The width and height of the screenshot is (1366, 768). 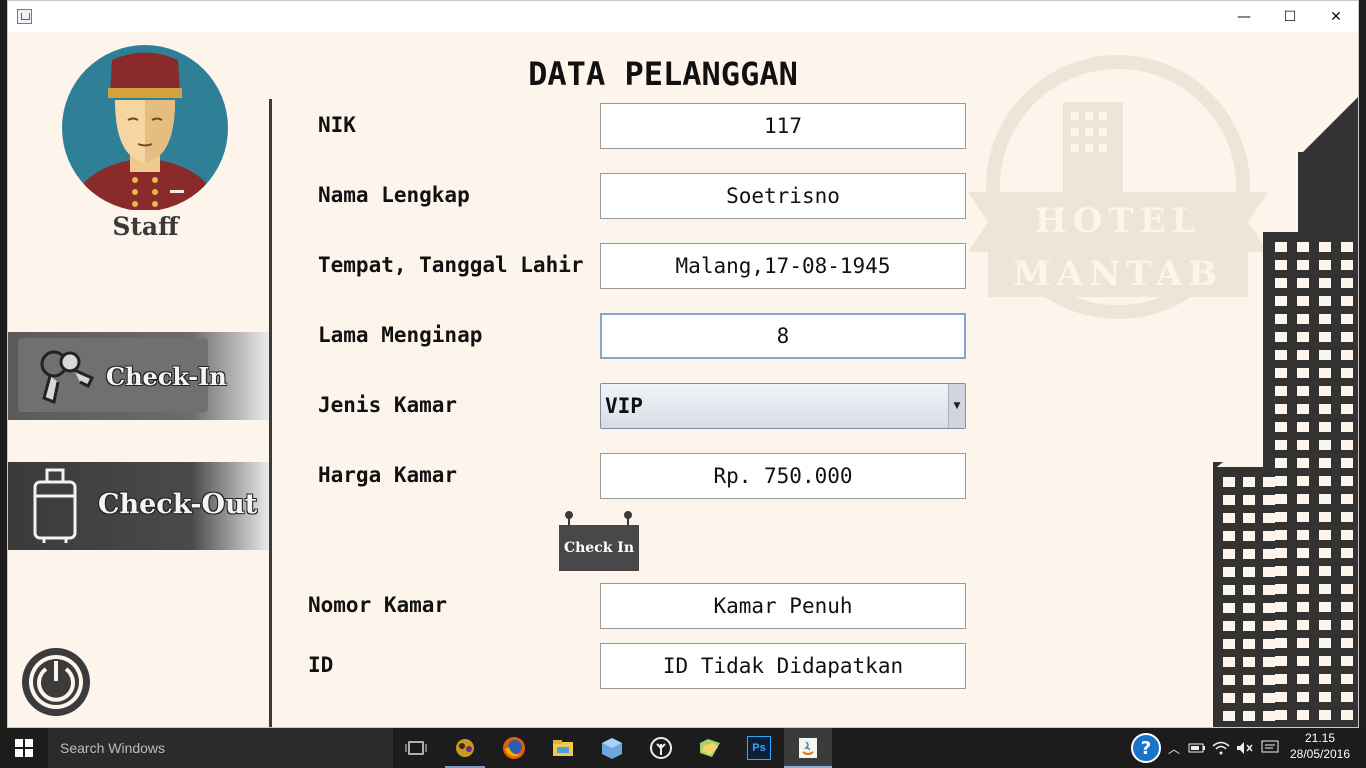 What do you see at coordinates (56, 682) in the screenshot?
I see `power-icon` at bounding box center [56, 682].